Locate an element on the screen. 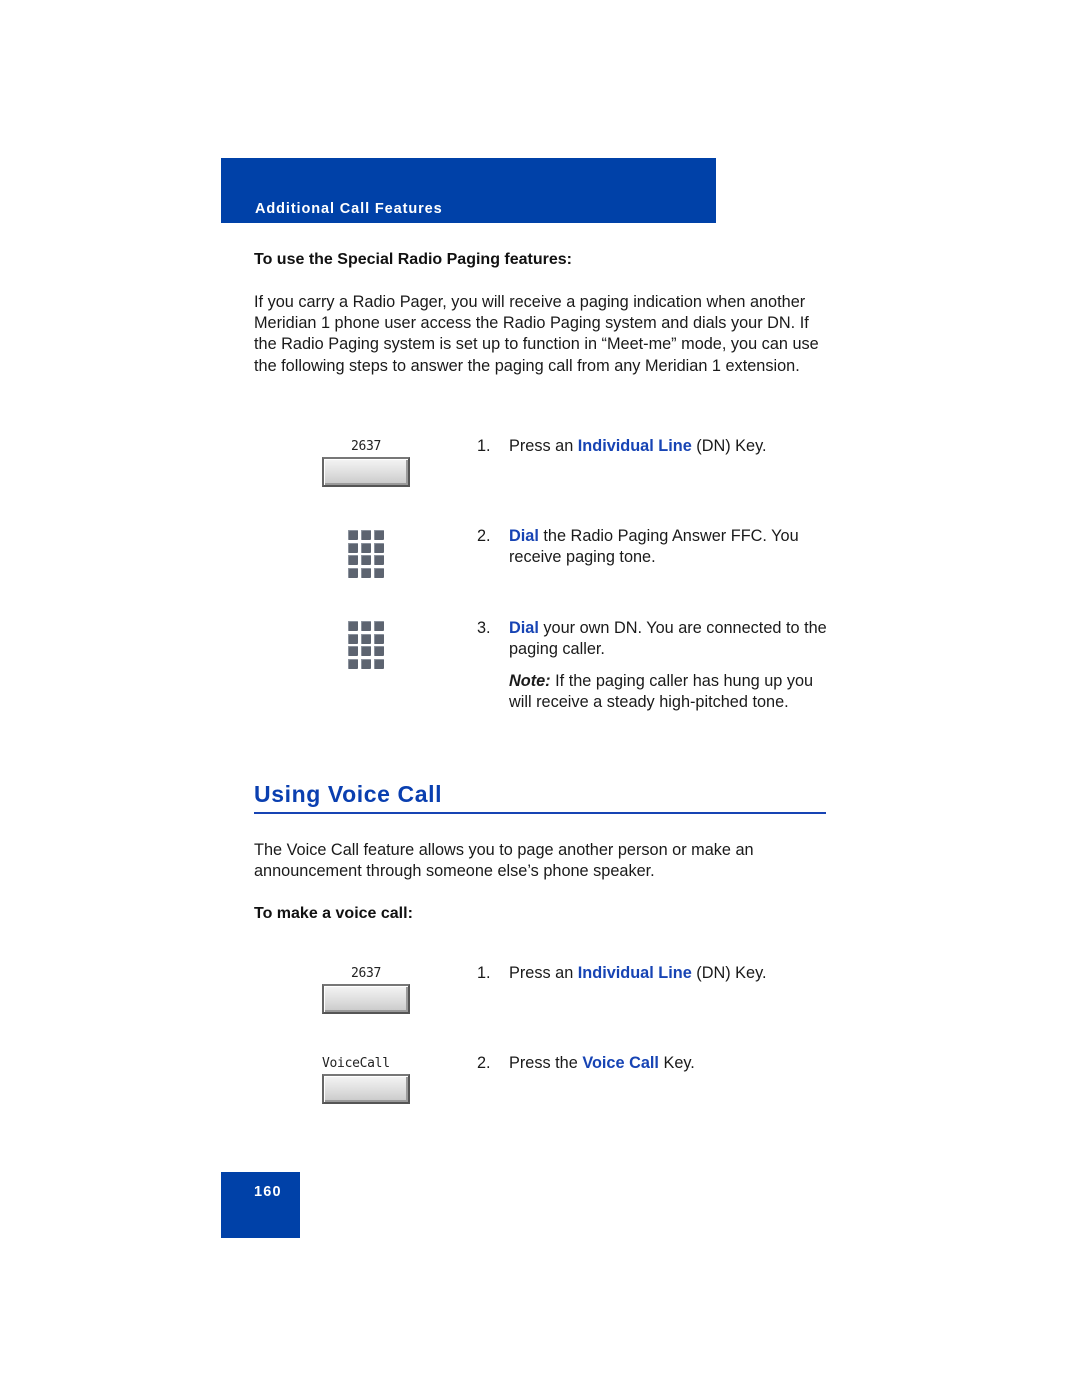  note-label: Note: is located at coordinates (530, 681).